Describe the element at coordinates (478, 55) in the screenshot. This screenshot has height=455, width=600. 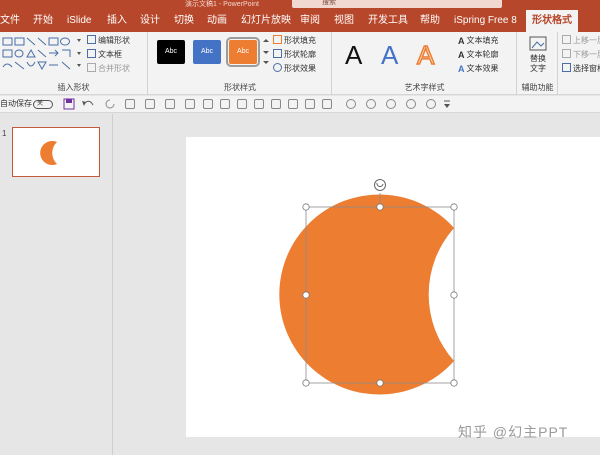
I see `text-outline-button: A 文本轮廓` at that location.